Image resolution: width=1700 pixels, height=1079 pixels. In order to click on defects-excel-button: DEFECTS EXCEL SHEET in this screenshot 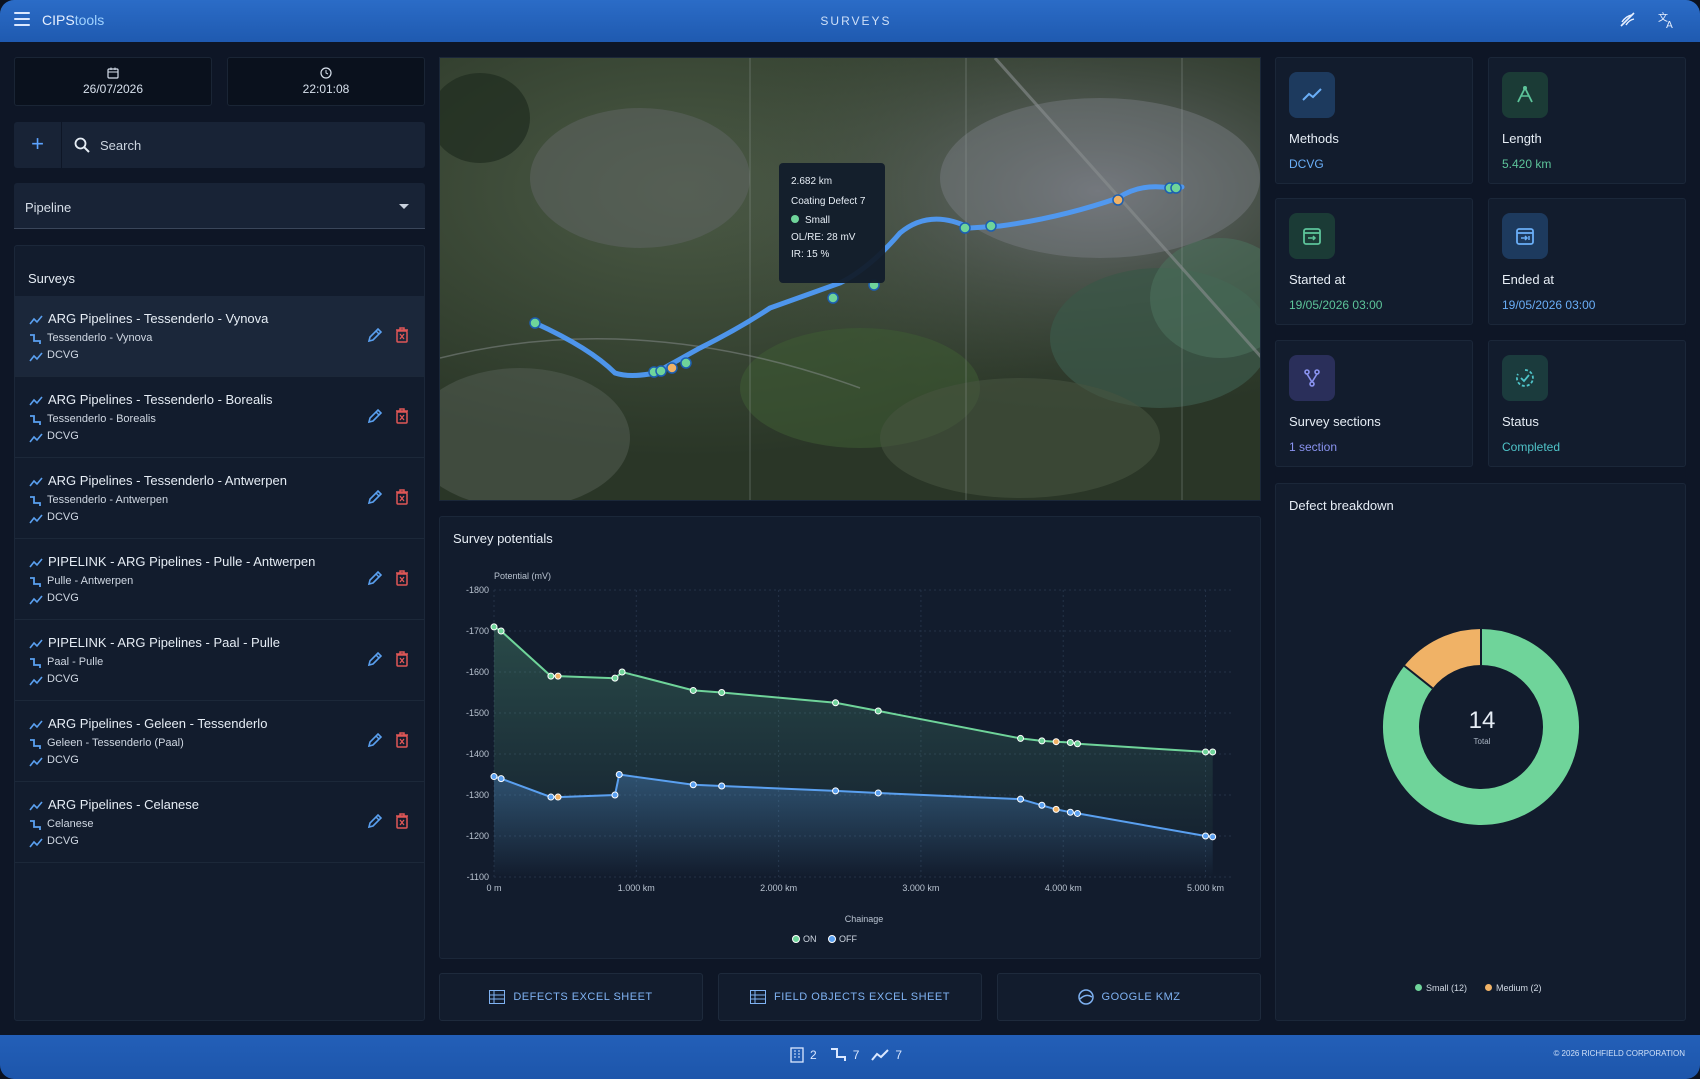, I will do `click(571, 997)`.